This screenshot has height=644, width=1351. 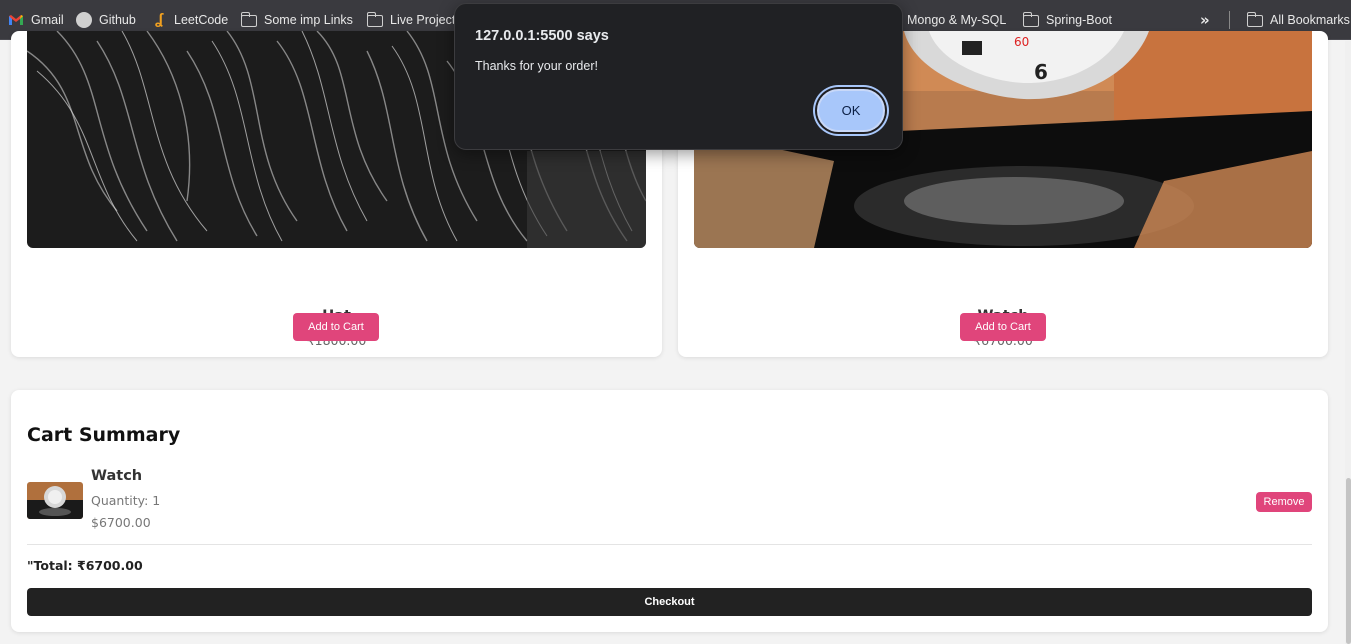 I want to click on bookmark-label: LeetCode, so click(x=201, y=20).